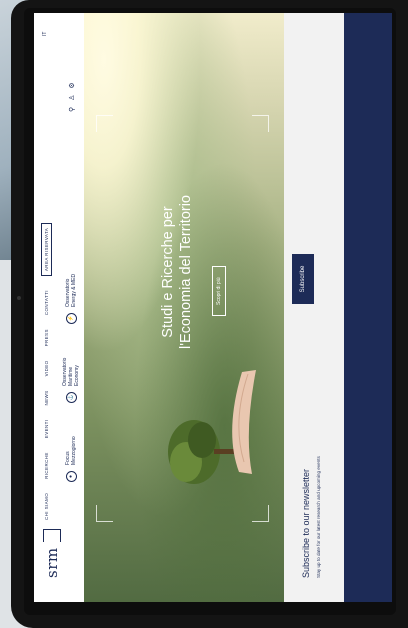 The height and width of the screenshot is (628, 408). What do you see at coordinates (71, 450) in the screenshot?
I see `subnav-label: Focus Mezzogiorno` at bounding box center [71, 450].